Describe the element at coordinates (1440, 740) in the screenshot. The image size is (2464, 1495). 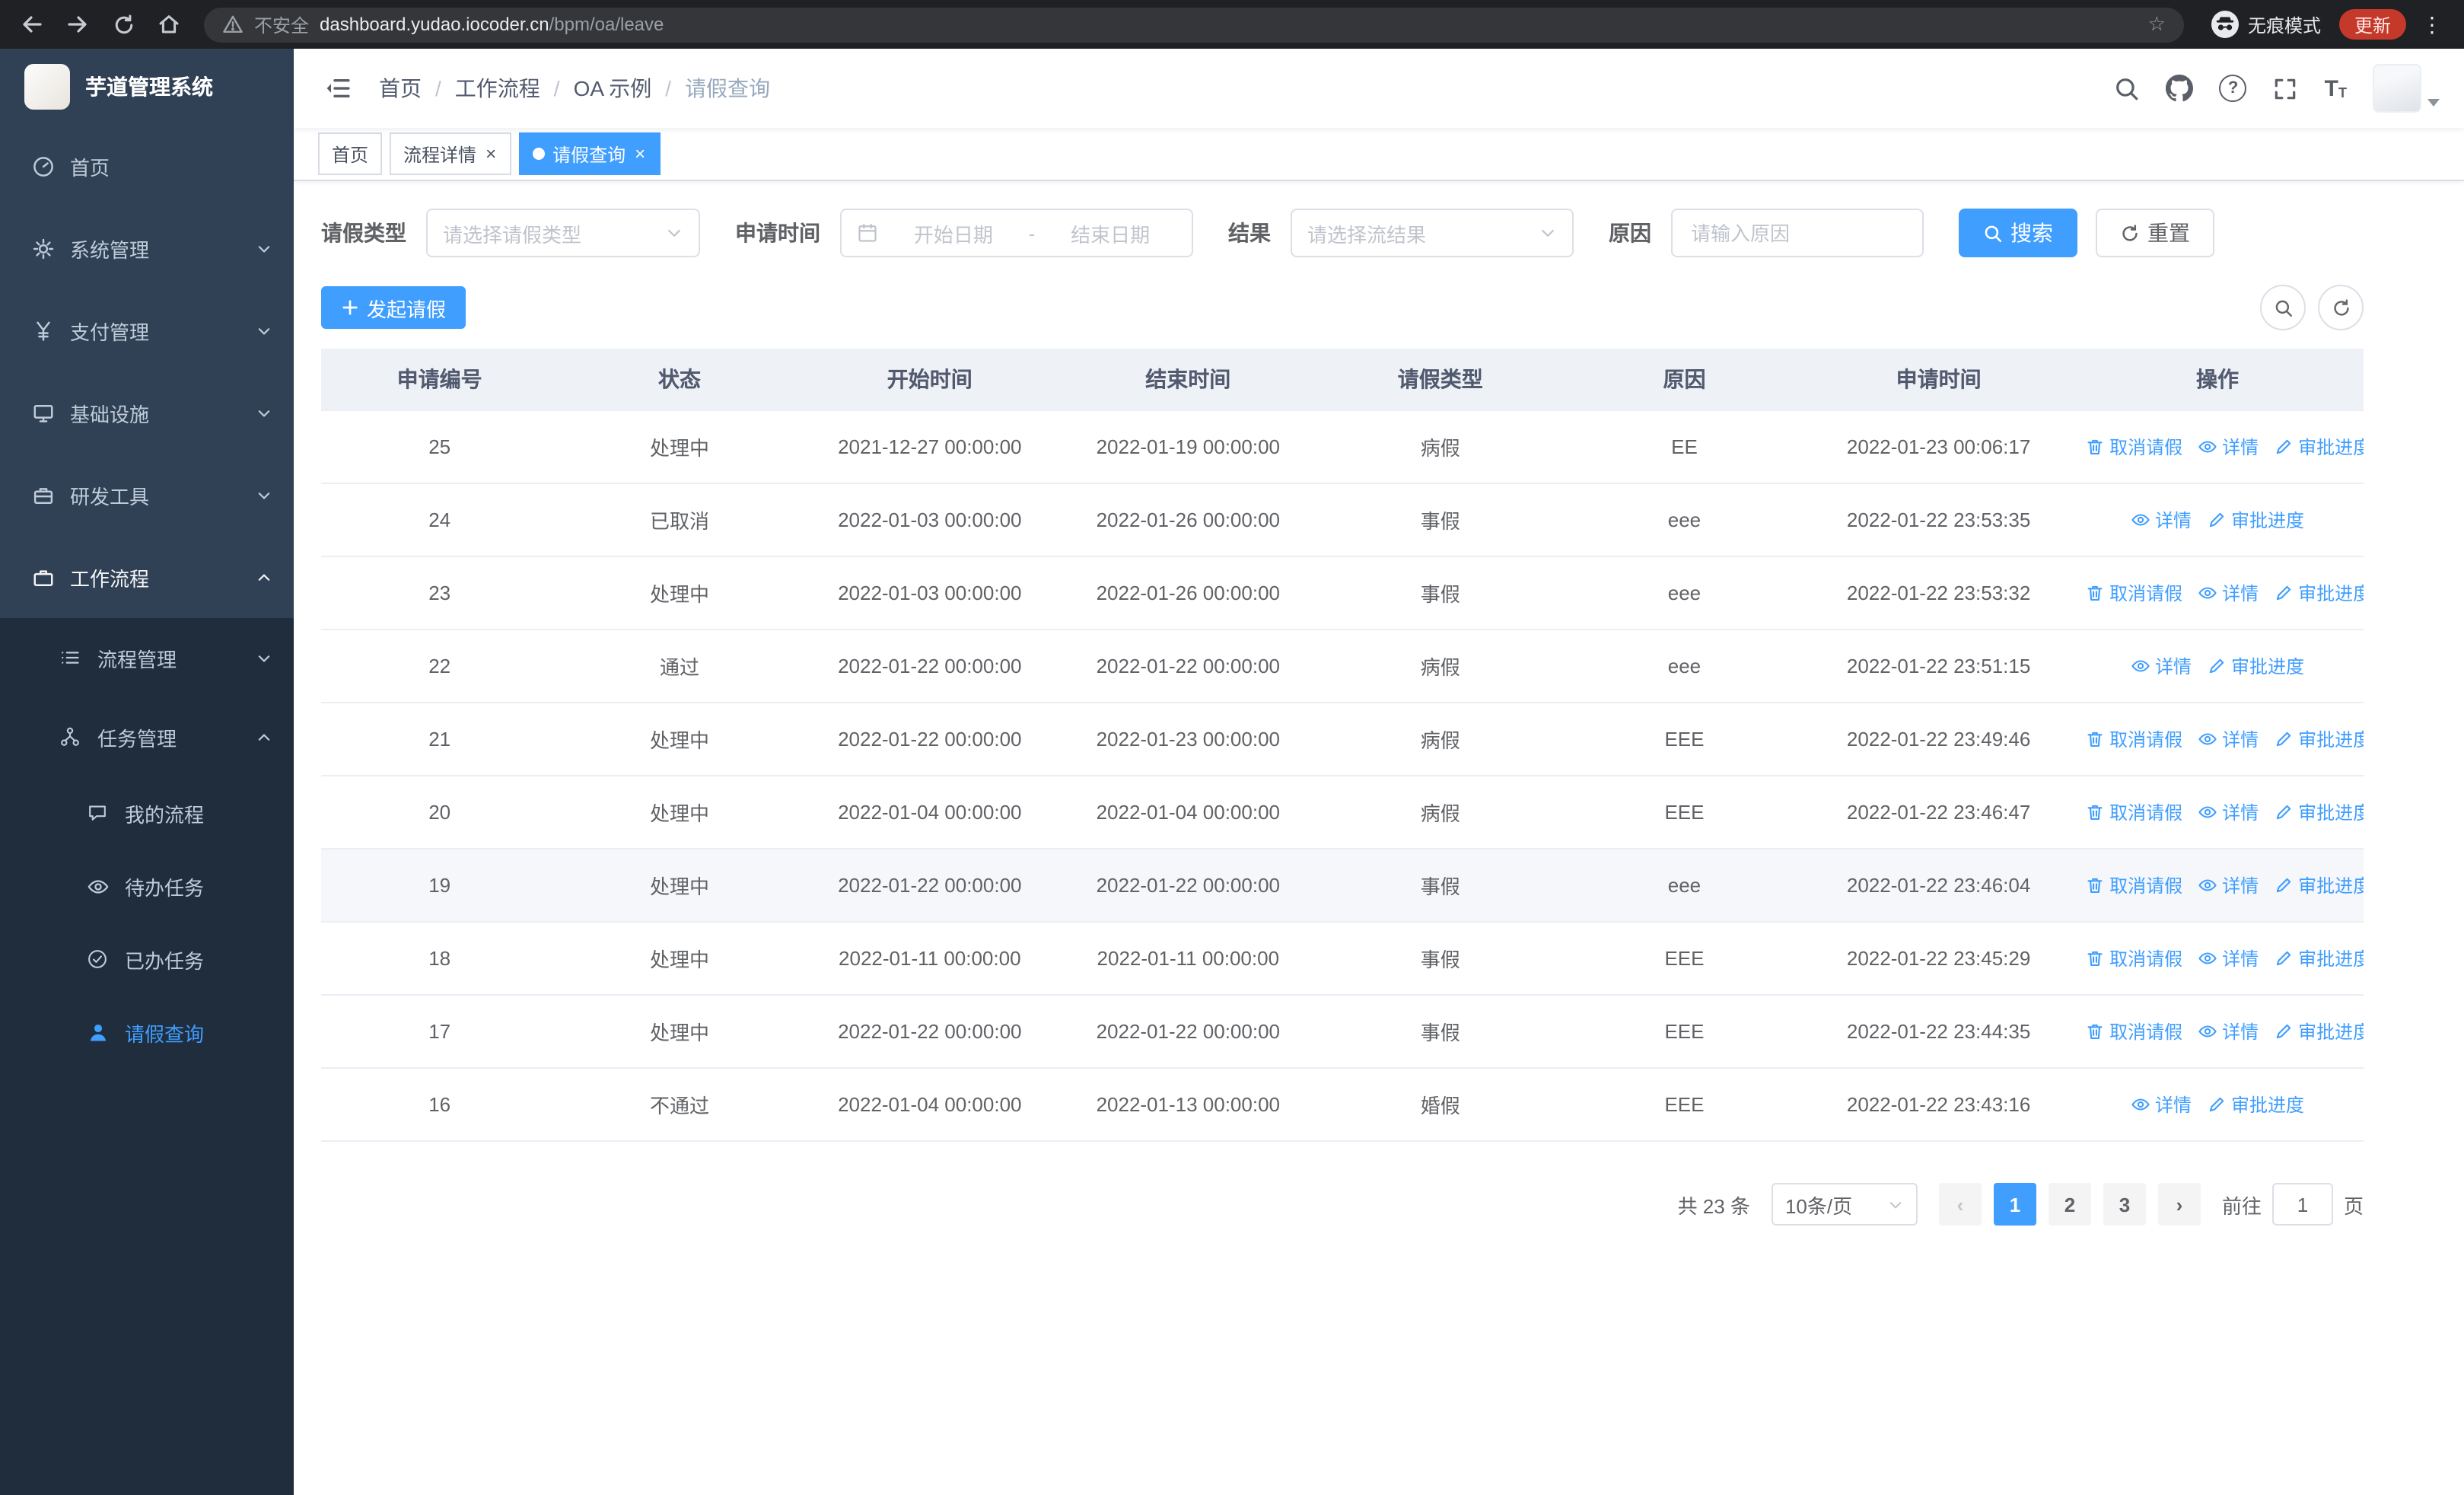
I see `cell-leave-type: 病假` at that location.